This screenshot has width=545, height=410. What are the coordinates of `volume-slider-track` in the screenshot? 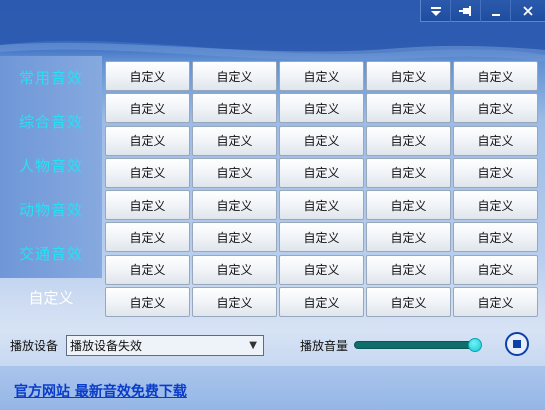 It's located at (416, 345).